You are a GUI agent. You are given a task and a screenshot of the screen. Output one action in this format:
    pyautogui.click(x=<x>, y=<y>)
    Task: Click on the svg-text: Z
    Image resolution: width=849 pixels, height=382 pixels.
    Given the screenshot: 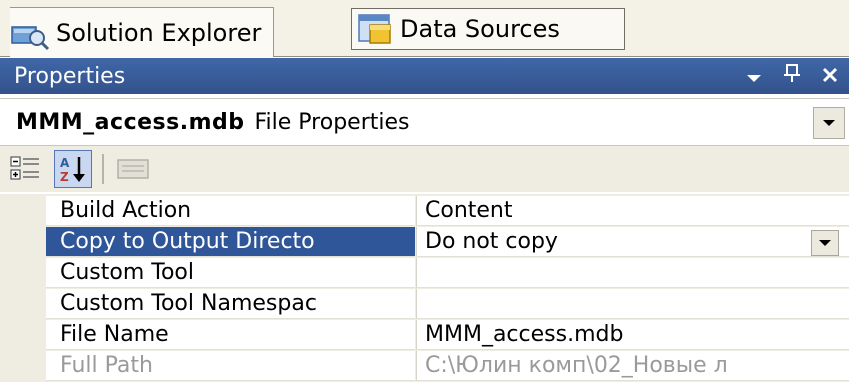 What is the action you would take?
    pyautogui.click(x=64, y=177)
    